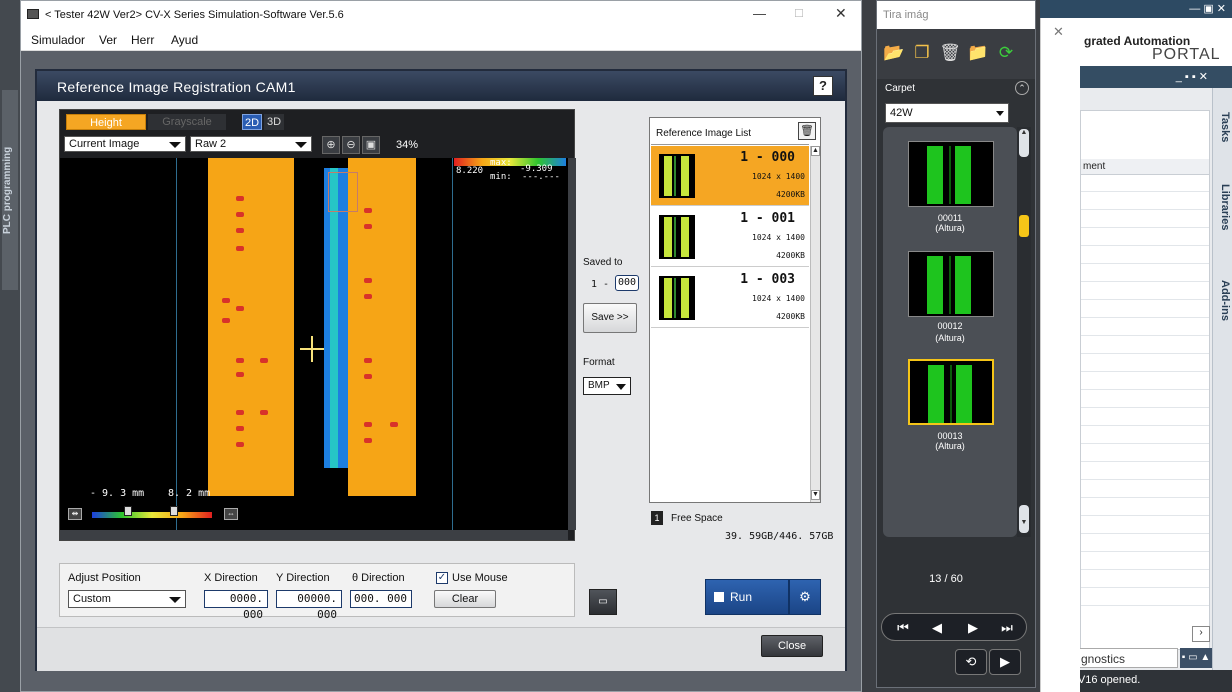 The image size is (1232, 692). Describe the element at coordinates (937, 628) in the screenshot. I see `previous-image-icon: ◀` at that location.